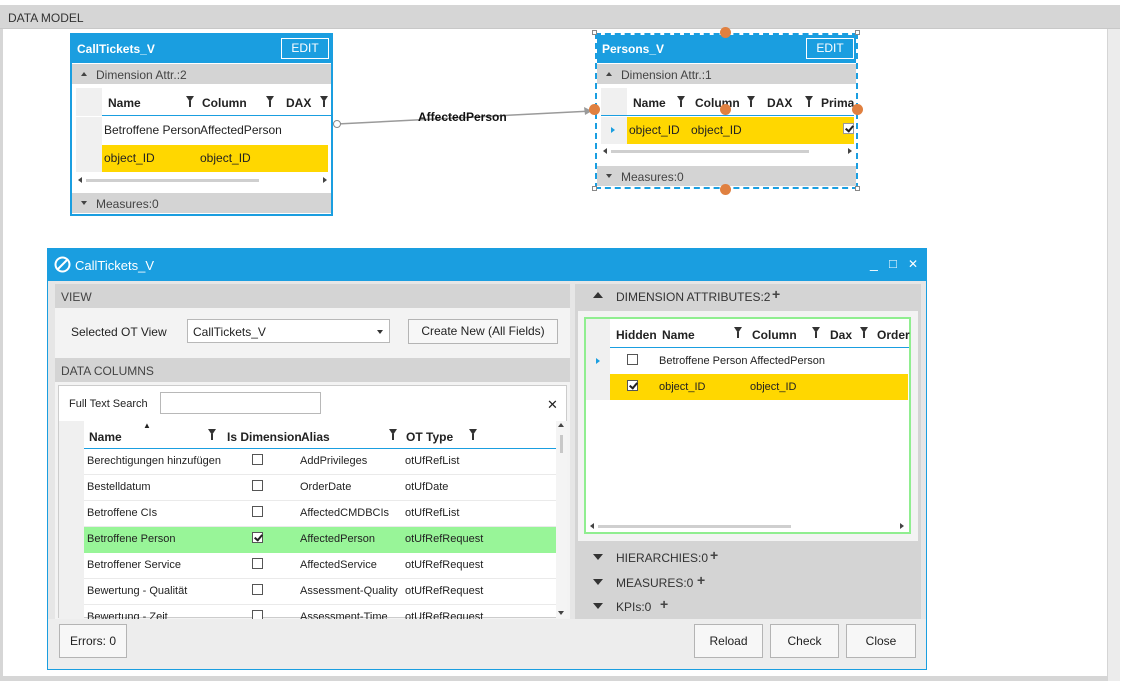 This screenshot has width=1124, height=681. I want to click on column-header-dax: Dax, so click(841, 335).